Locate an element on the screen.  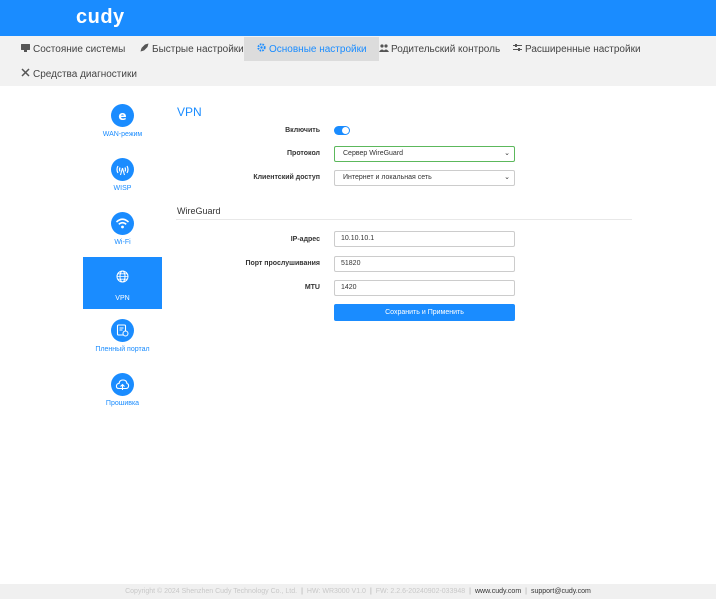
nav-item-basic-settings: Основные настройки is located at coordinates (311, 49).